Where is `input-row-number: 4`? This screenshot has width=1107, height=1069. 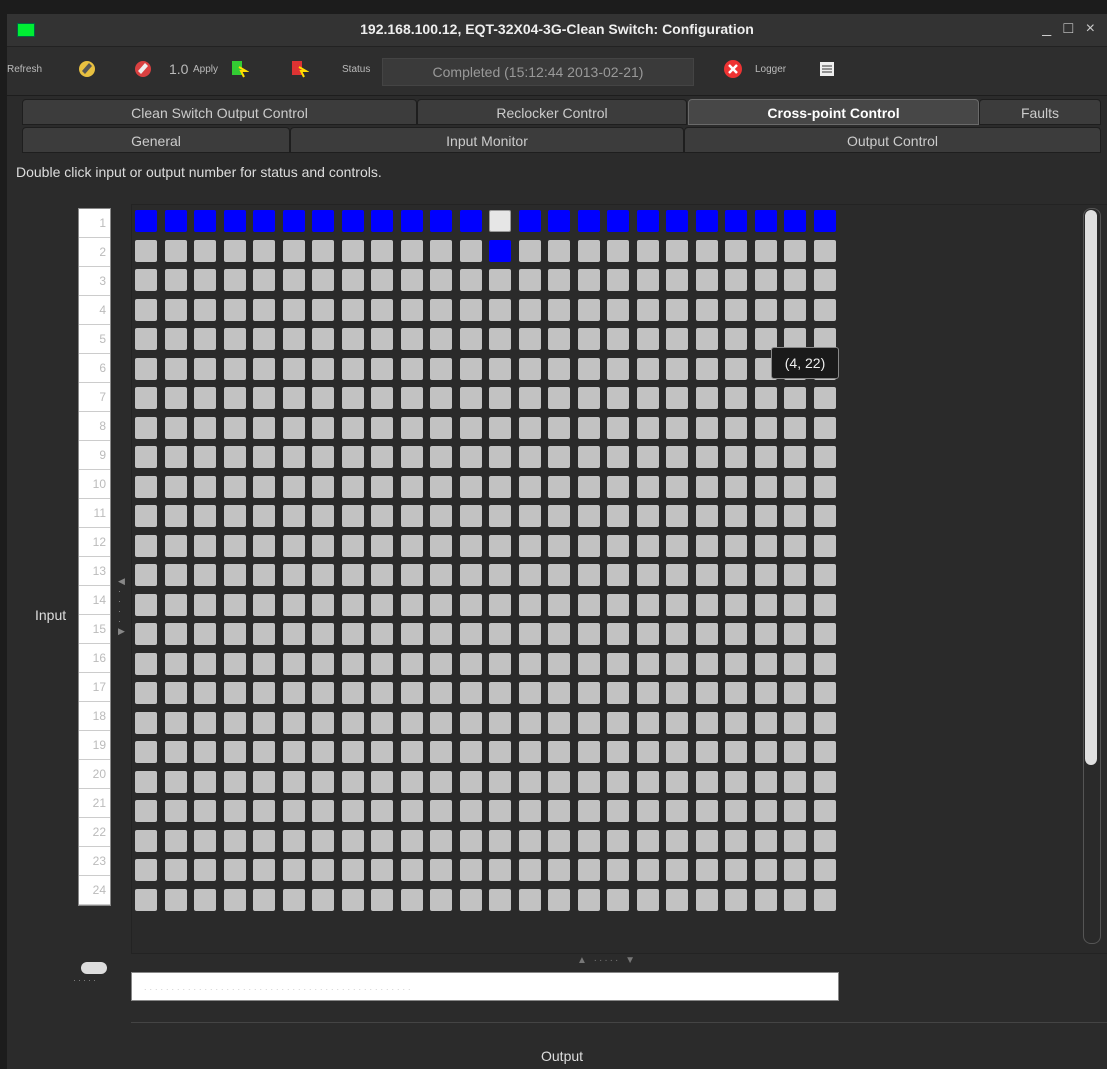
input-row-number: 4 is located at coordinates (94, 310).